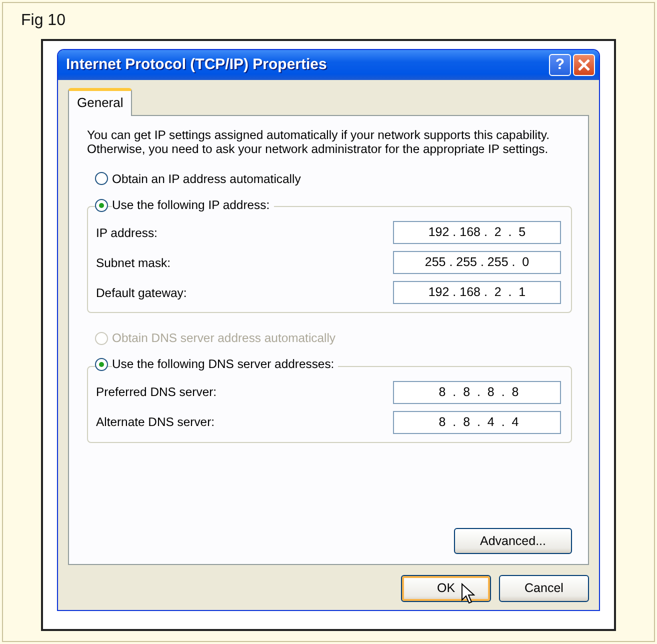 Image resolution: width=657 pixels, height=644 pixels. Describe the element at coordinates (560, 65) in the screenshot. I see `help-button: ?` at that location.